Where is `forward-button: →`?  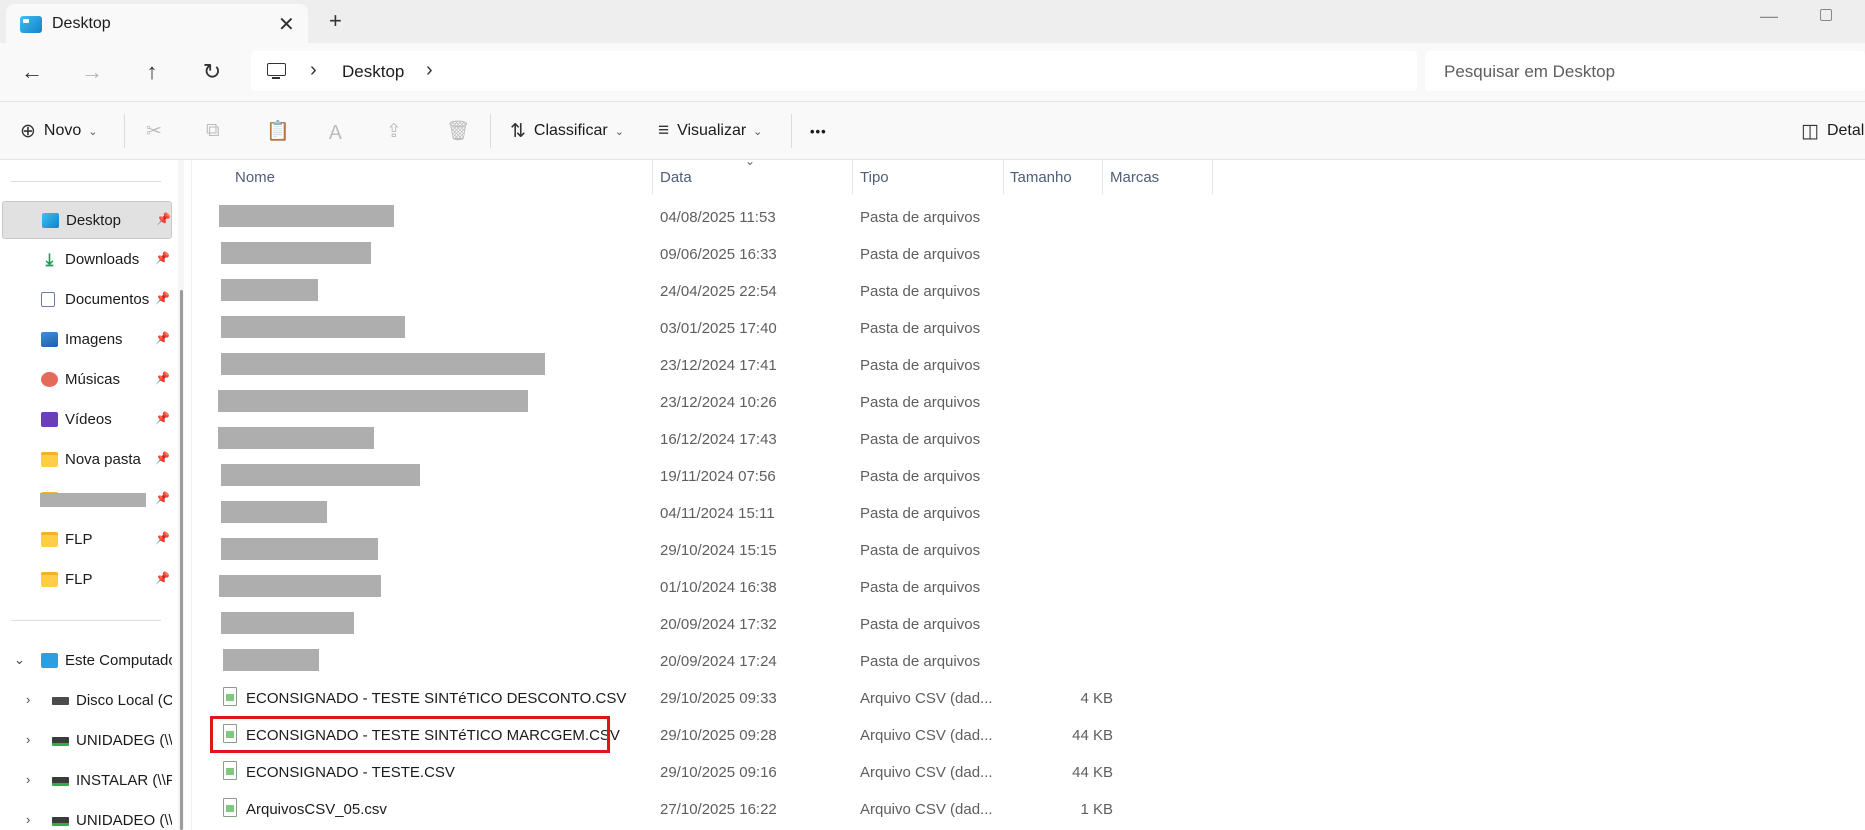 forward-button: → is located at coordinates (92, 72).